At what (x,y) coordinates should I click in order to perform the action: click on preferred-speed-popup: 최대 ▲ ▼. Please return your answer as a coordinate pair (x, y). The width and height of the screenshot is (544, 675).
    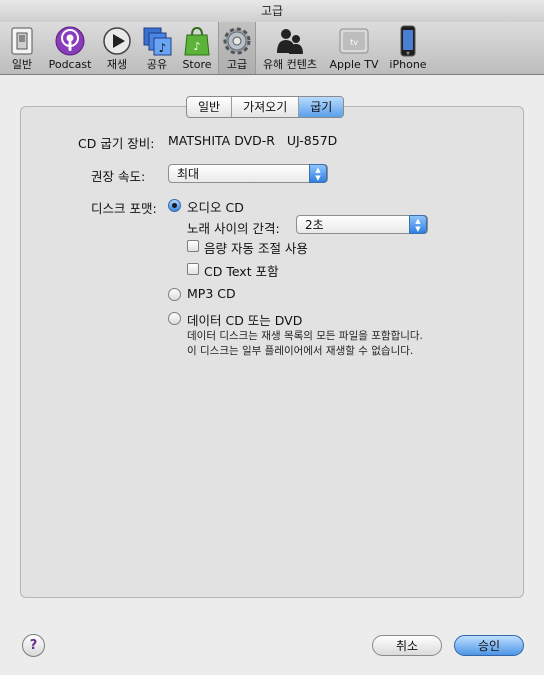
    Looking at the image, I should click on (248, 173).